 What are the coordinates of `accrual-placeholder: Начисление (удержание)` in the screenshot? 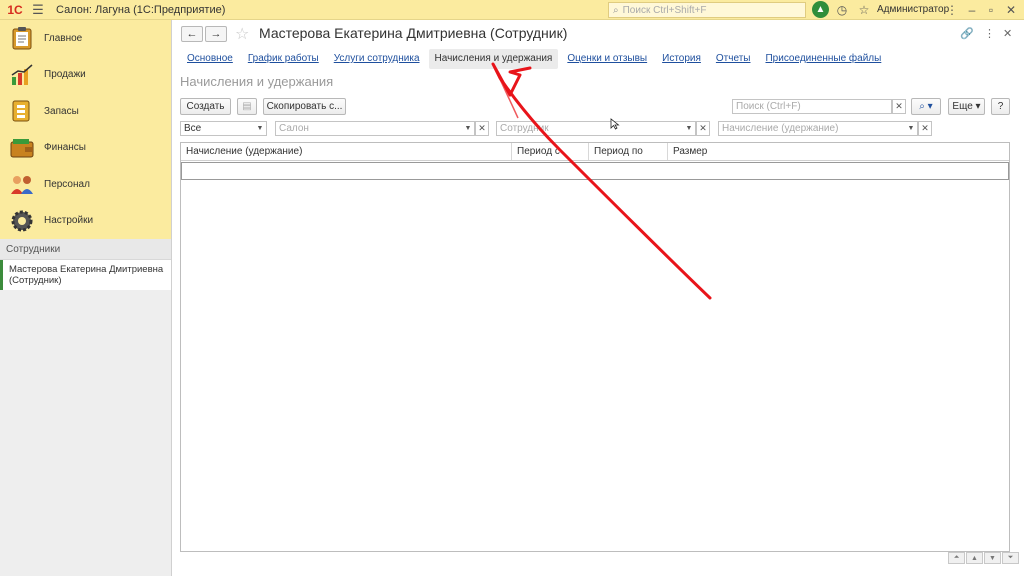 It's located at (780, 128).